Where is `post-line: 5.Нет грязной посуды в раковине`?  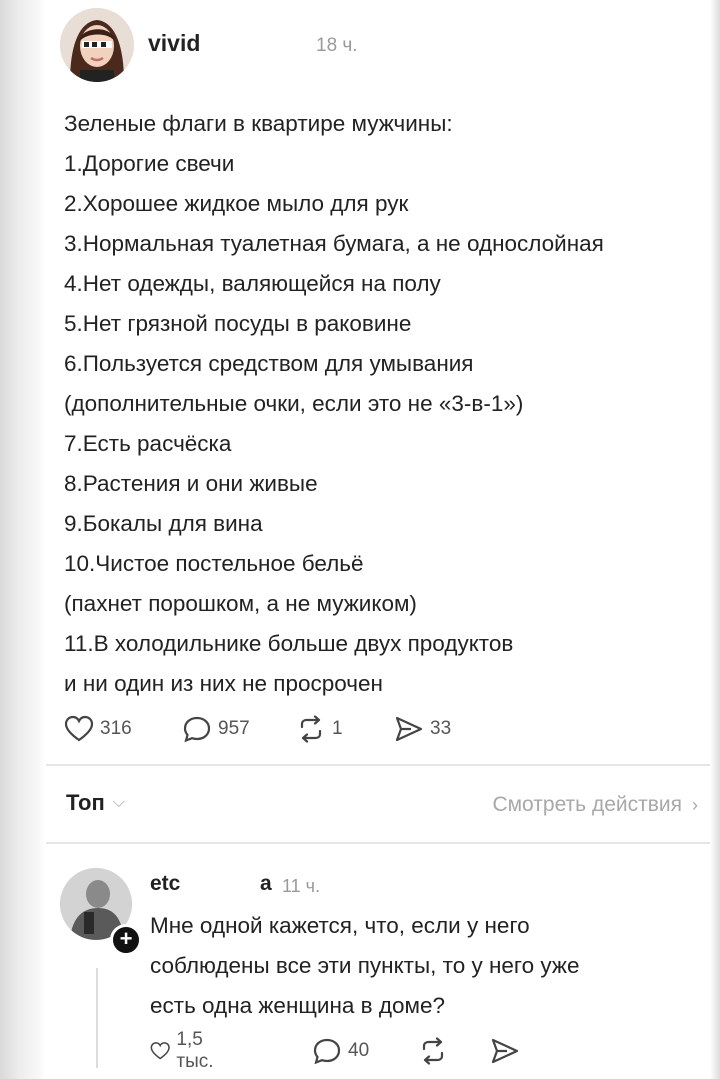
post-line: 5.Нет грязной посуды в раковине is located at coordinates (238, 323).